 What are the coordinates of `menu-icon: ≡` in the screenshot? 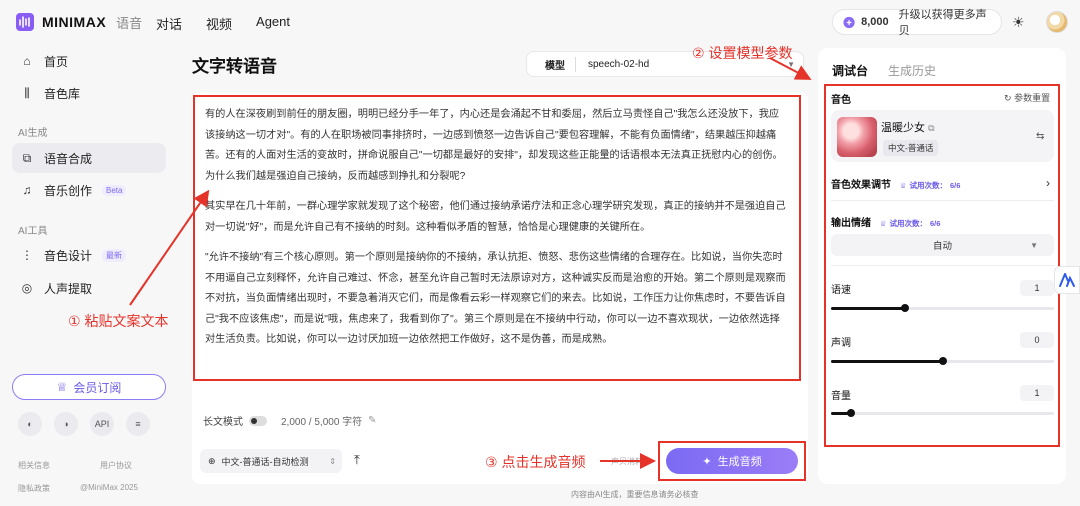 It's located at (138, 424).